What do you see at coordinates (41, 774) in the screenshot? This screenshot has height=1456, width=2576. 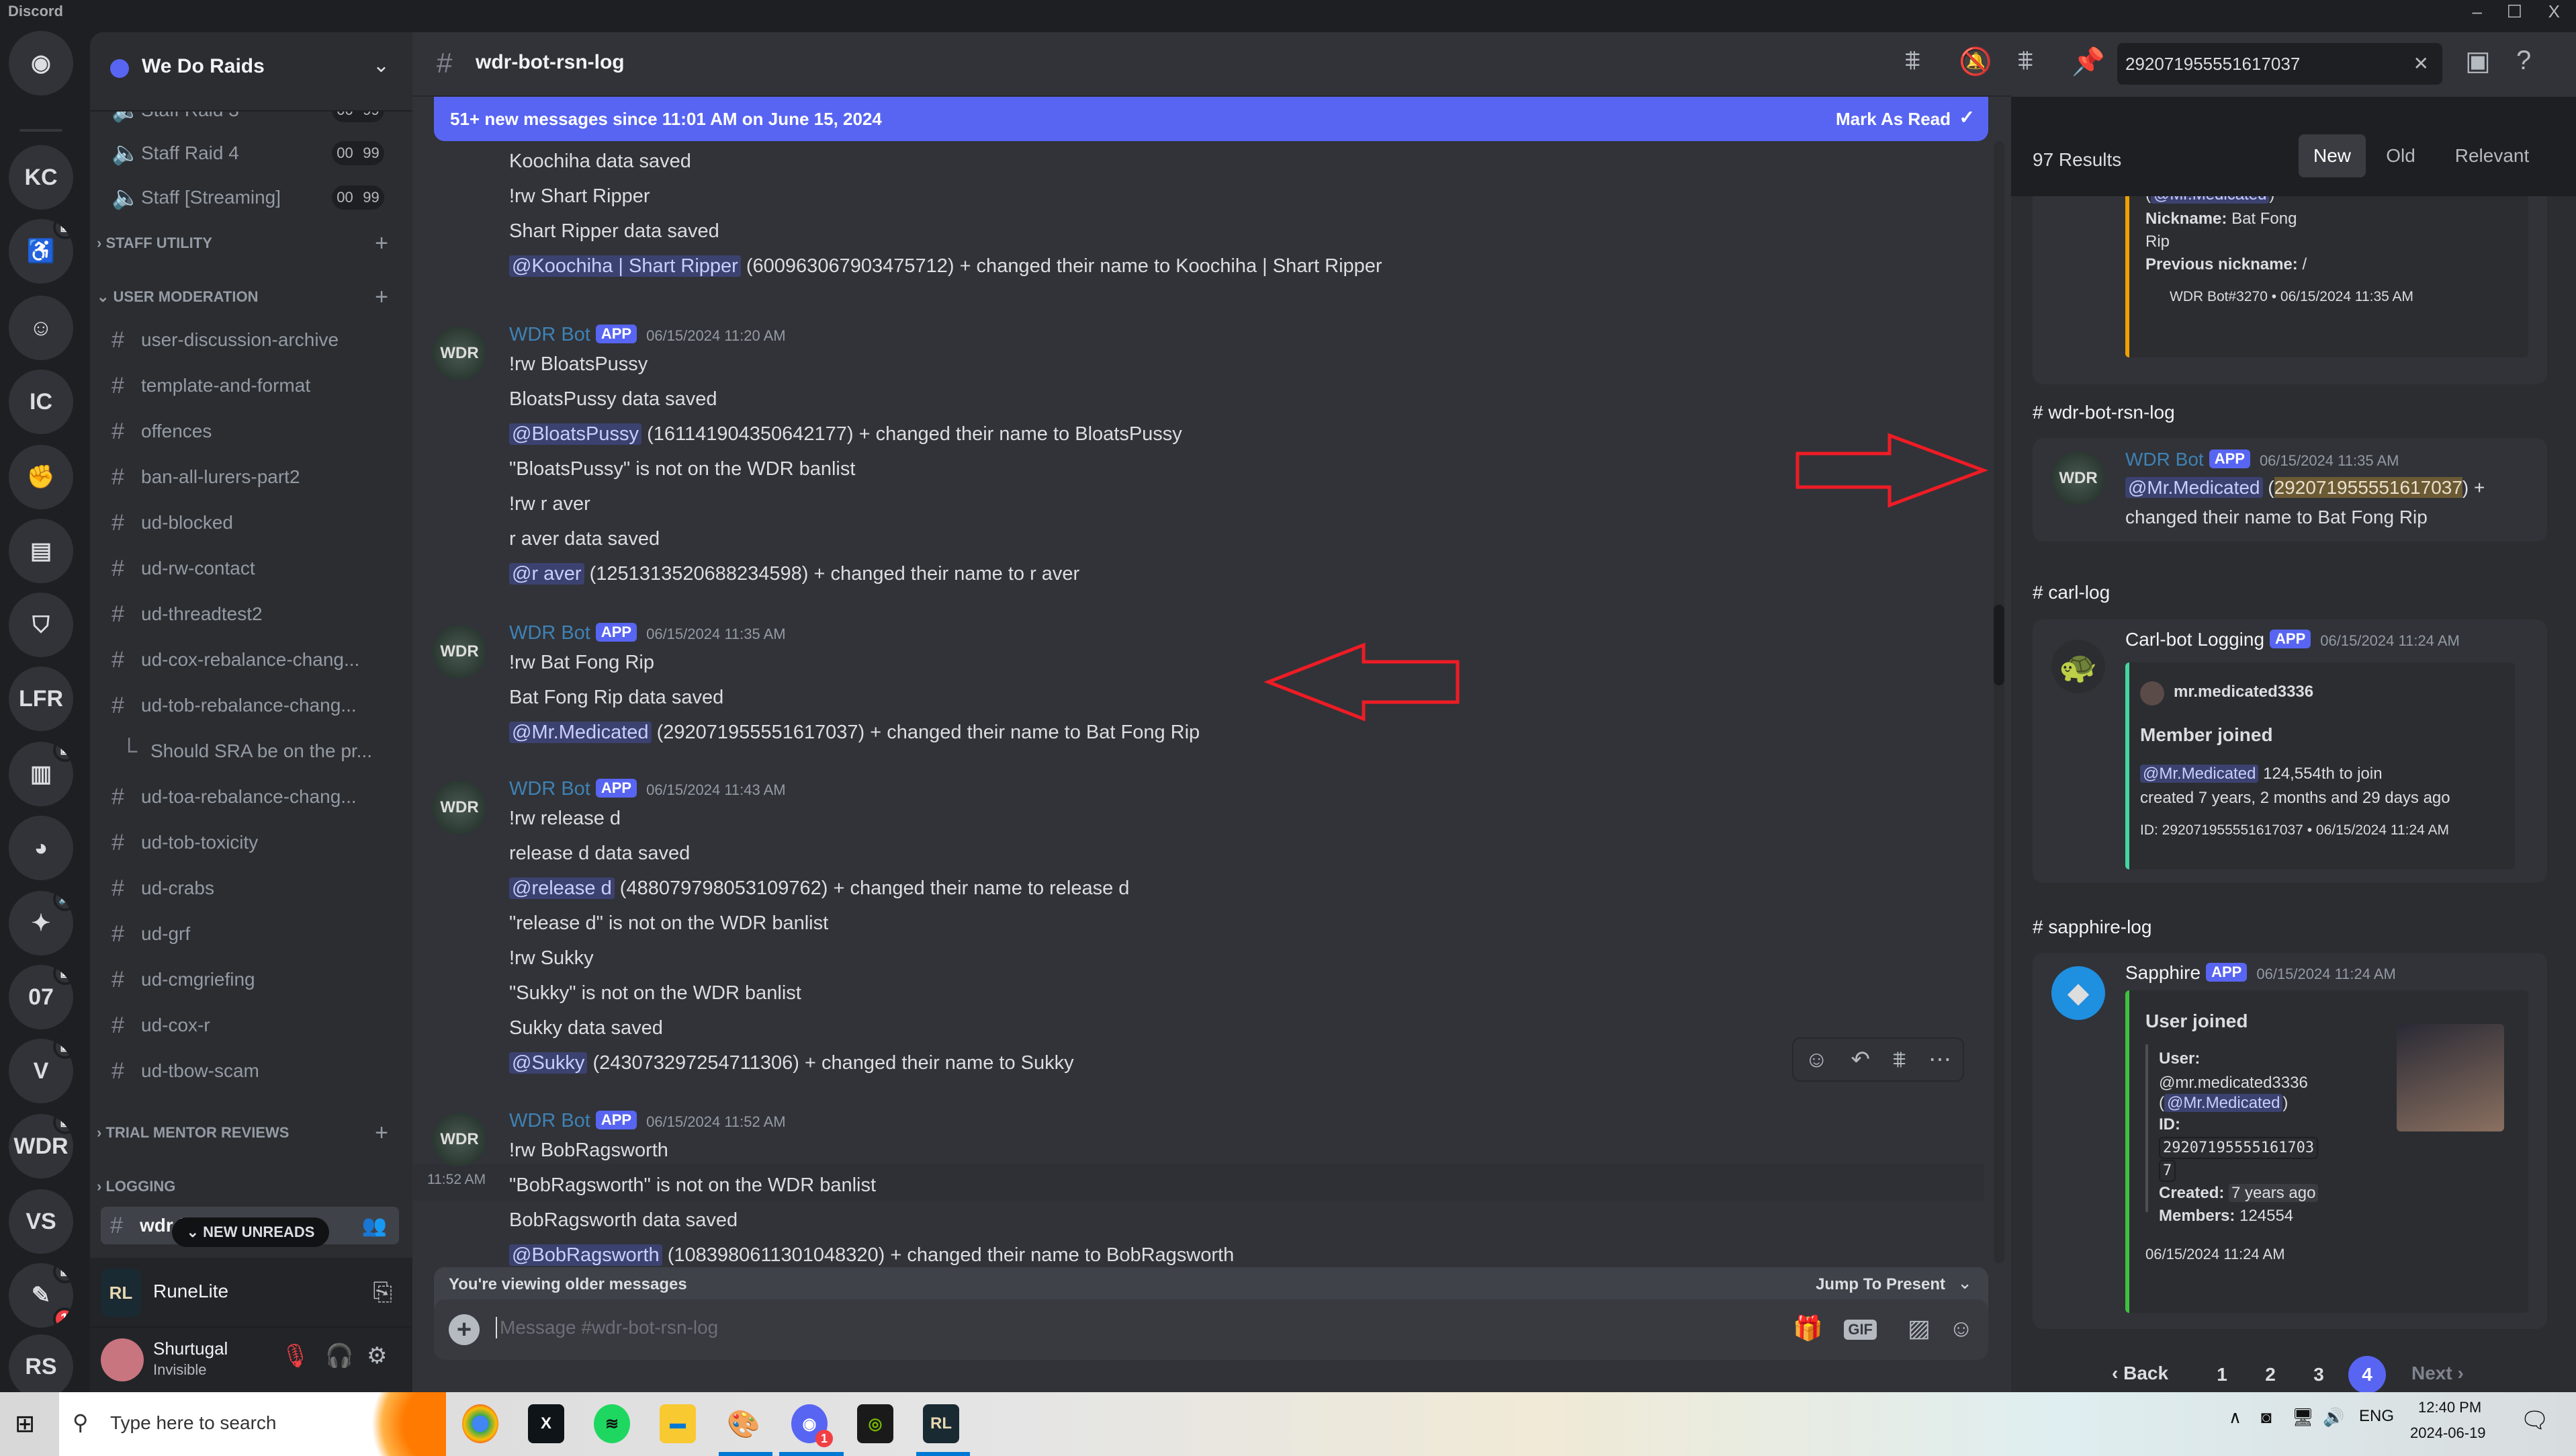 I see `server-icon: ▥ ▣` at bounding box center [41, 774].